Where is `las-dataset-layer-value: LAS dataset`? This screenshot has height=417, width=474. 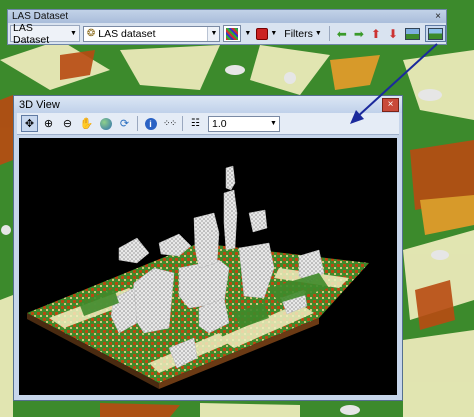 las-dataset-layer-value: LAS dataset is located at coordinates (127, 33).